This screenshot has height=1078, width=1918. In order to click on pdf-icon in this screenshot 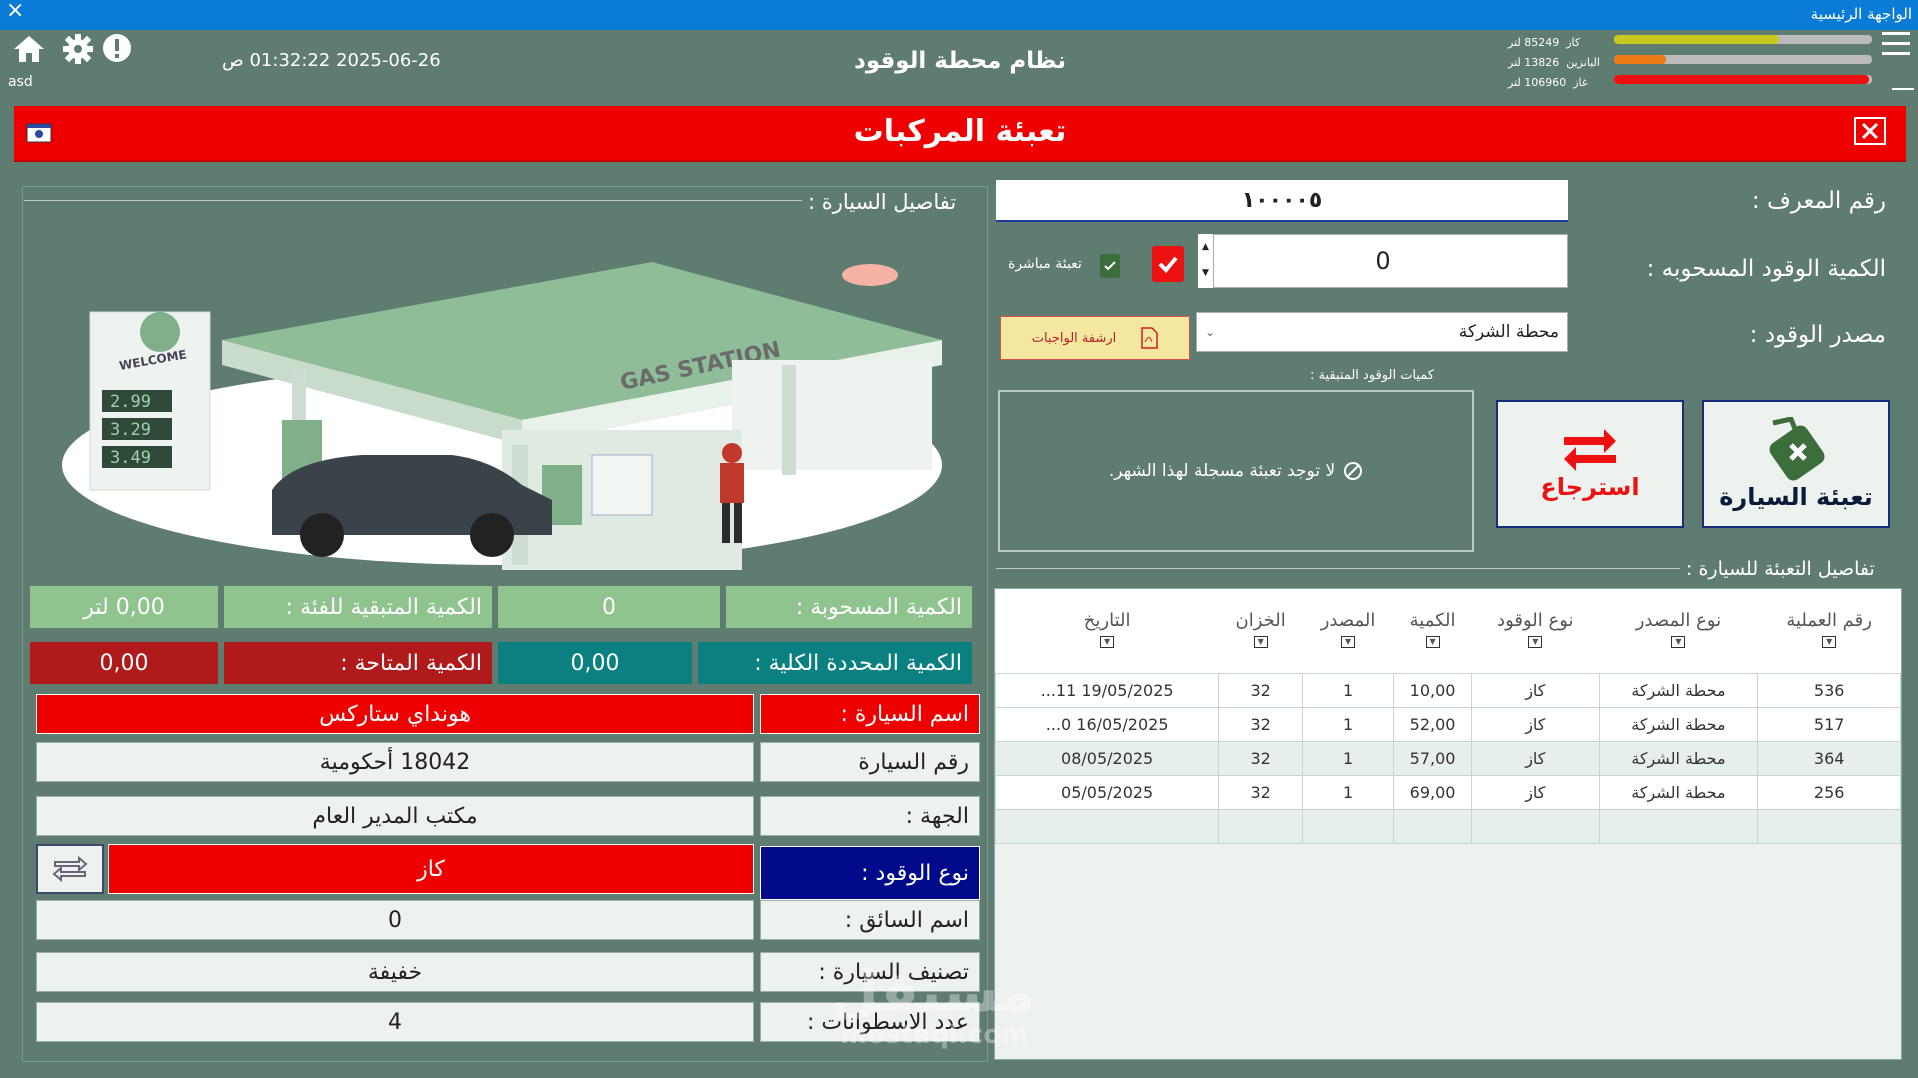, I will do `click(1150, 338)`.